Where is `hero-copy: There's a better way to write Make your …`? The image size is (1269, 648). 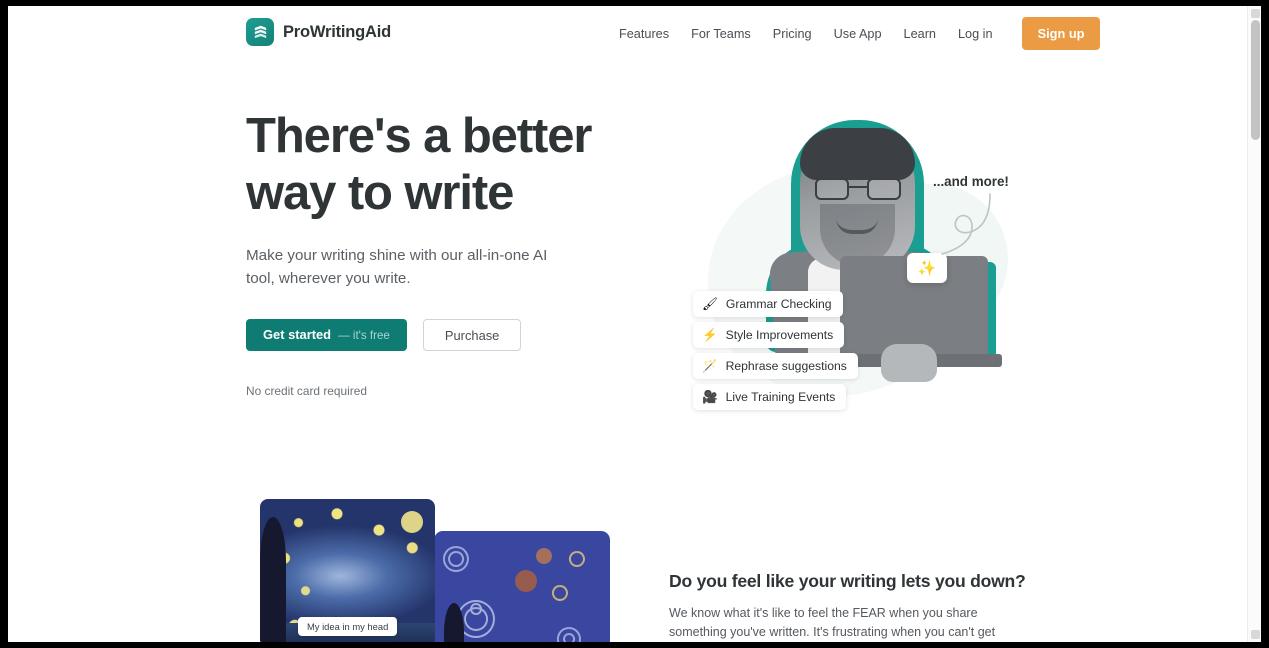 hero-copy: There's a better way to write Make your … is located at coordinates (436, 253).